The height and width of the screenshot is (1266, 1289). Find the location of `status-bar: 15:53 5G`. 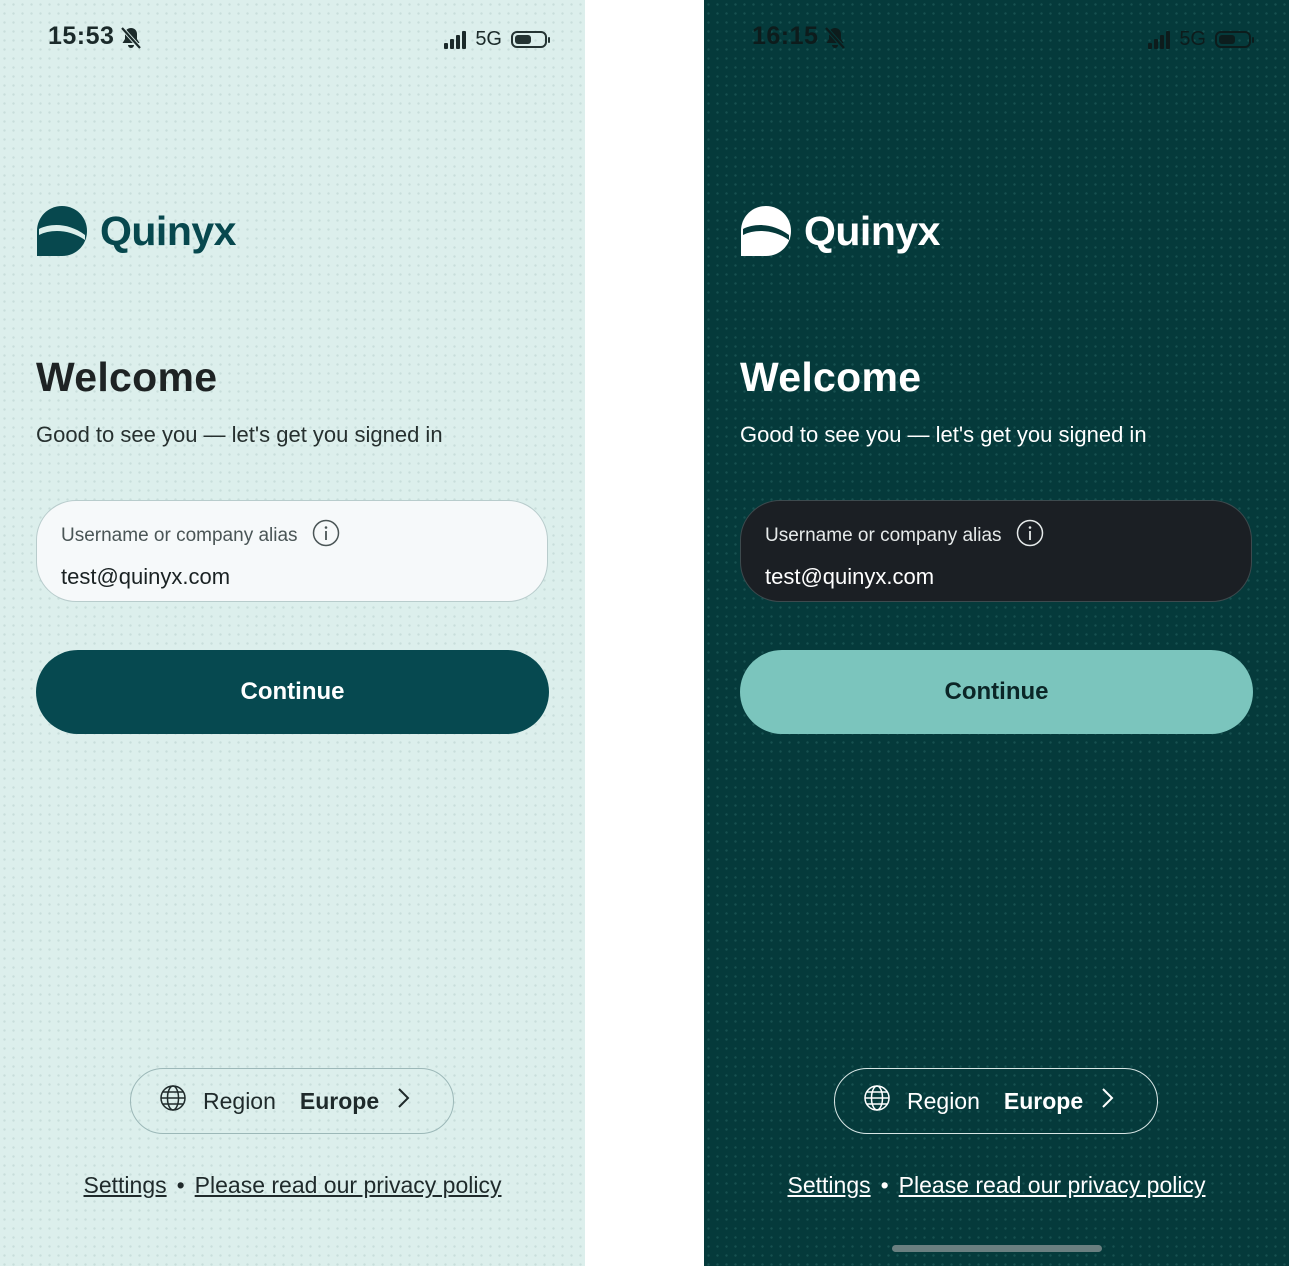

status-bar: 15:53 5G is located at coordinates (299, 40).